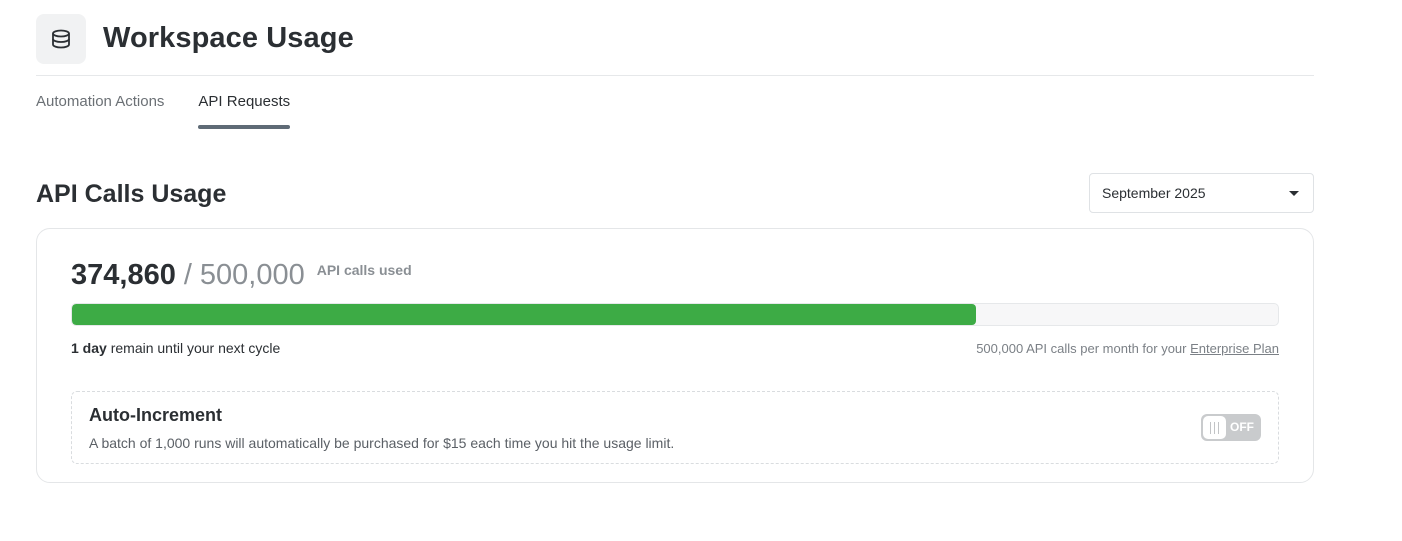 This screenshot has height=541, width=1402. What do you see at coordinates (131, 194) in the screenshot?
I see `section-title: API Calls Usage` at bounding box center [131, 194].